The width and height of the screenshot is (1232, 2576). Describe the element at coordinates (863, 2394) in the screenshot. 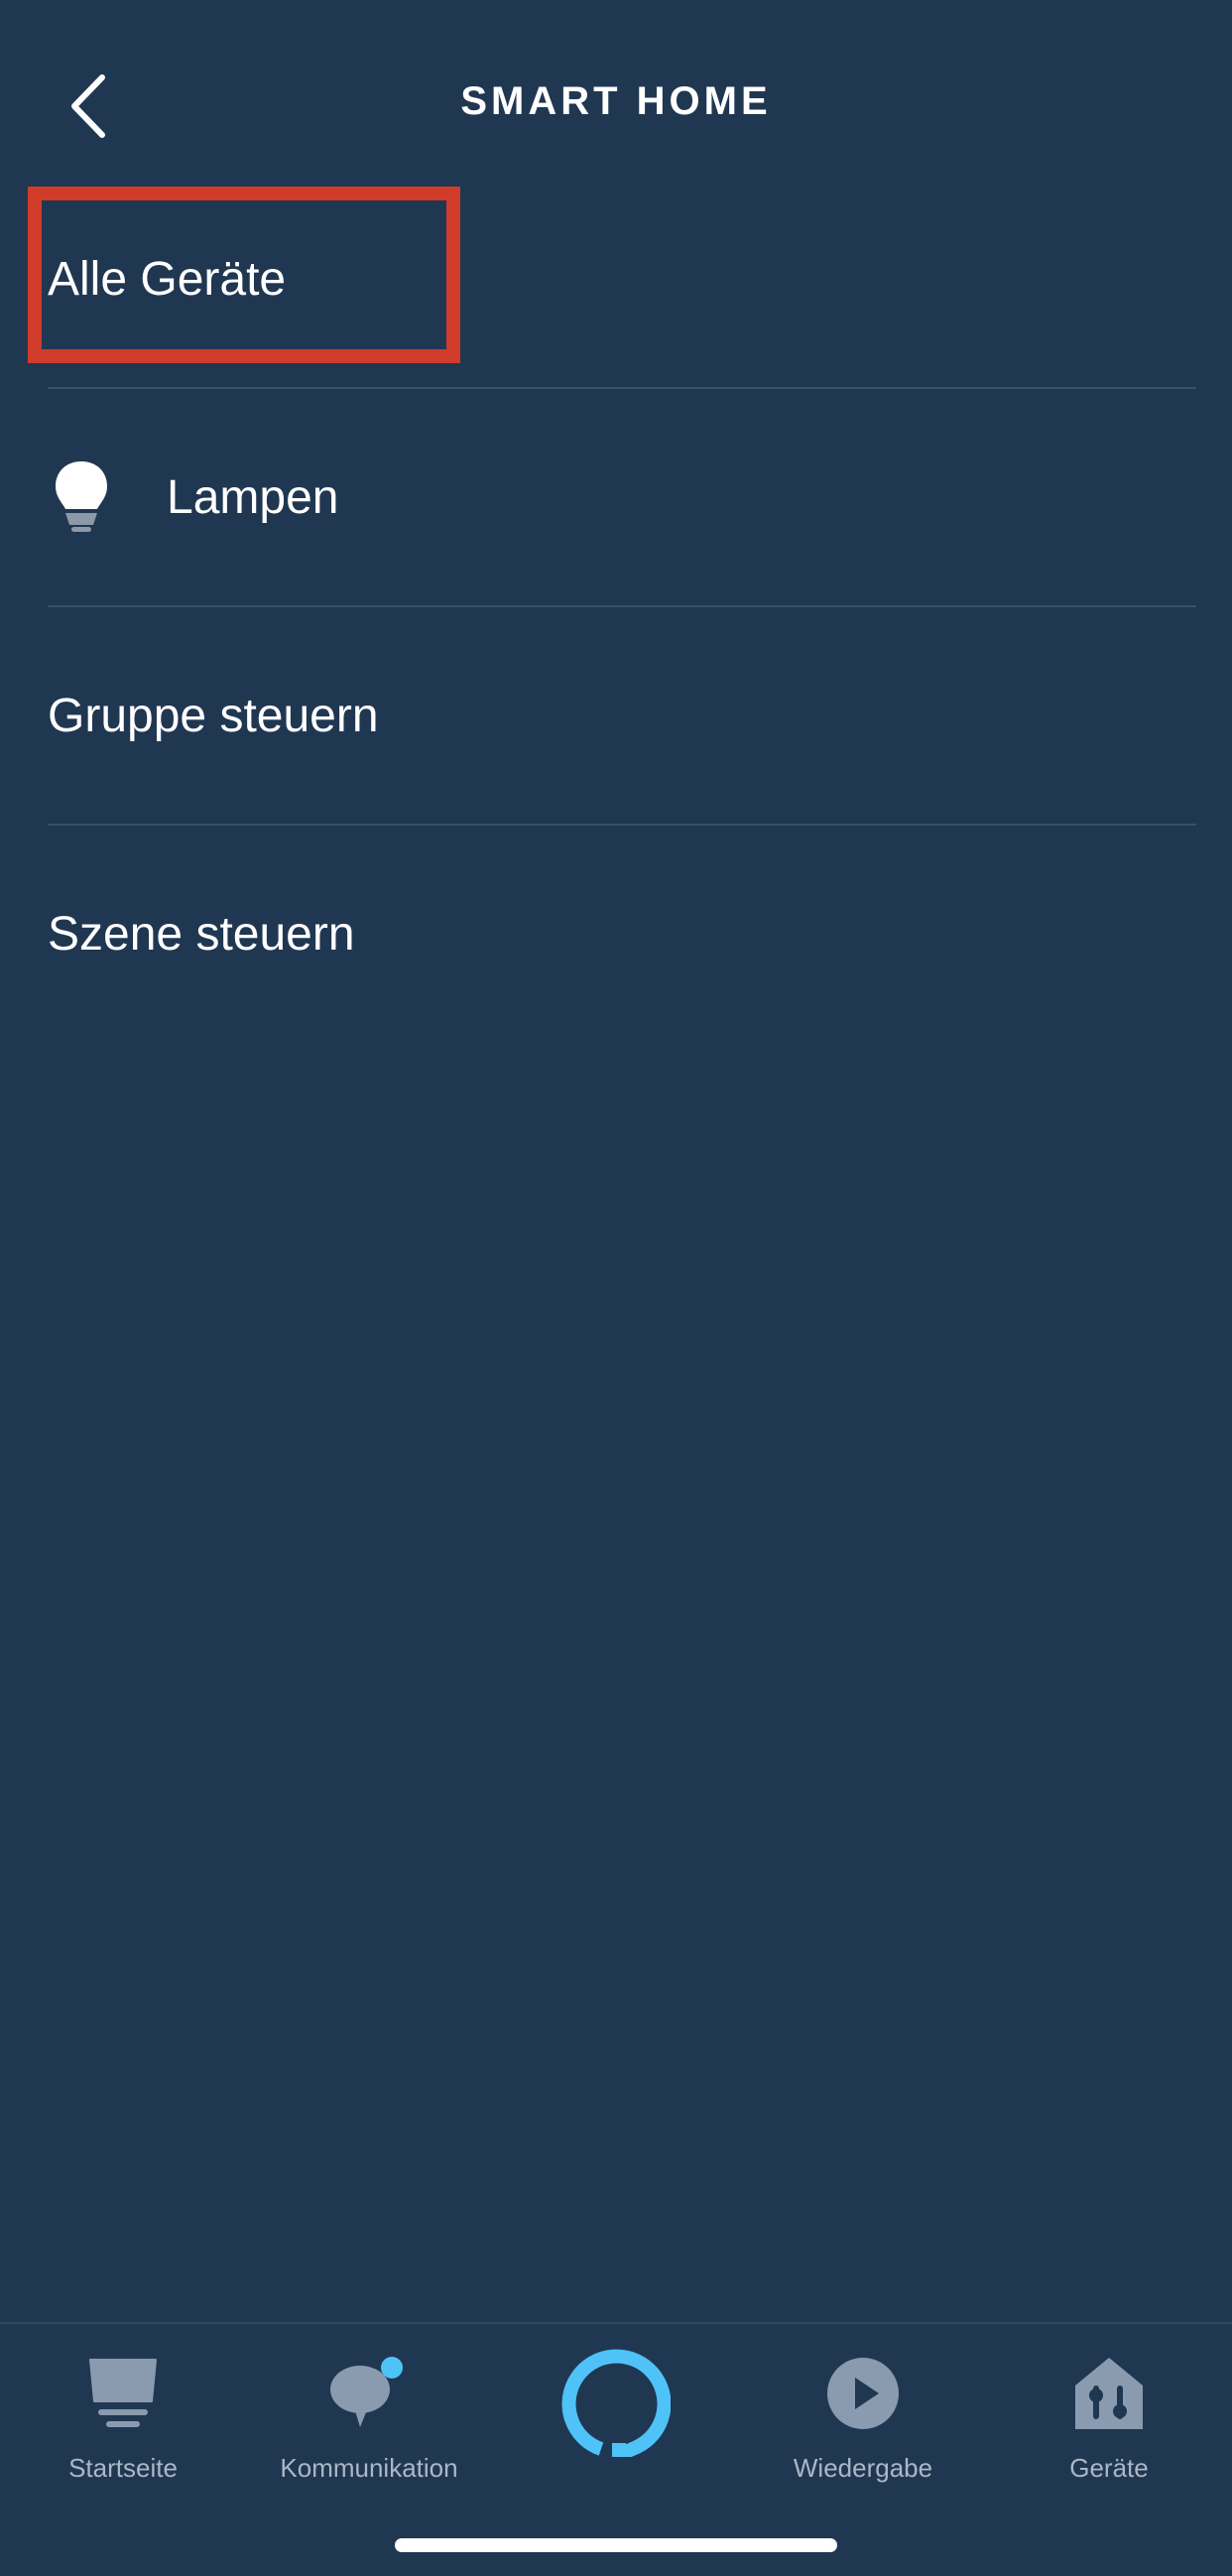

I see `play-icon` at that location.